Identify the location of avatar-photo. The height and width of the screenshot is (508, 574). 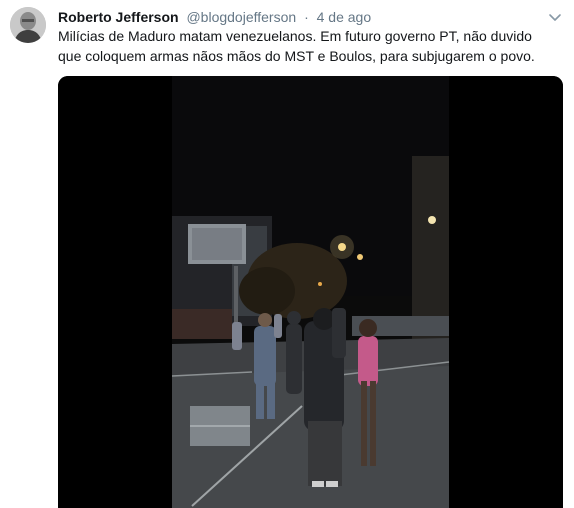
(28, 25).